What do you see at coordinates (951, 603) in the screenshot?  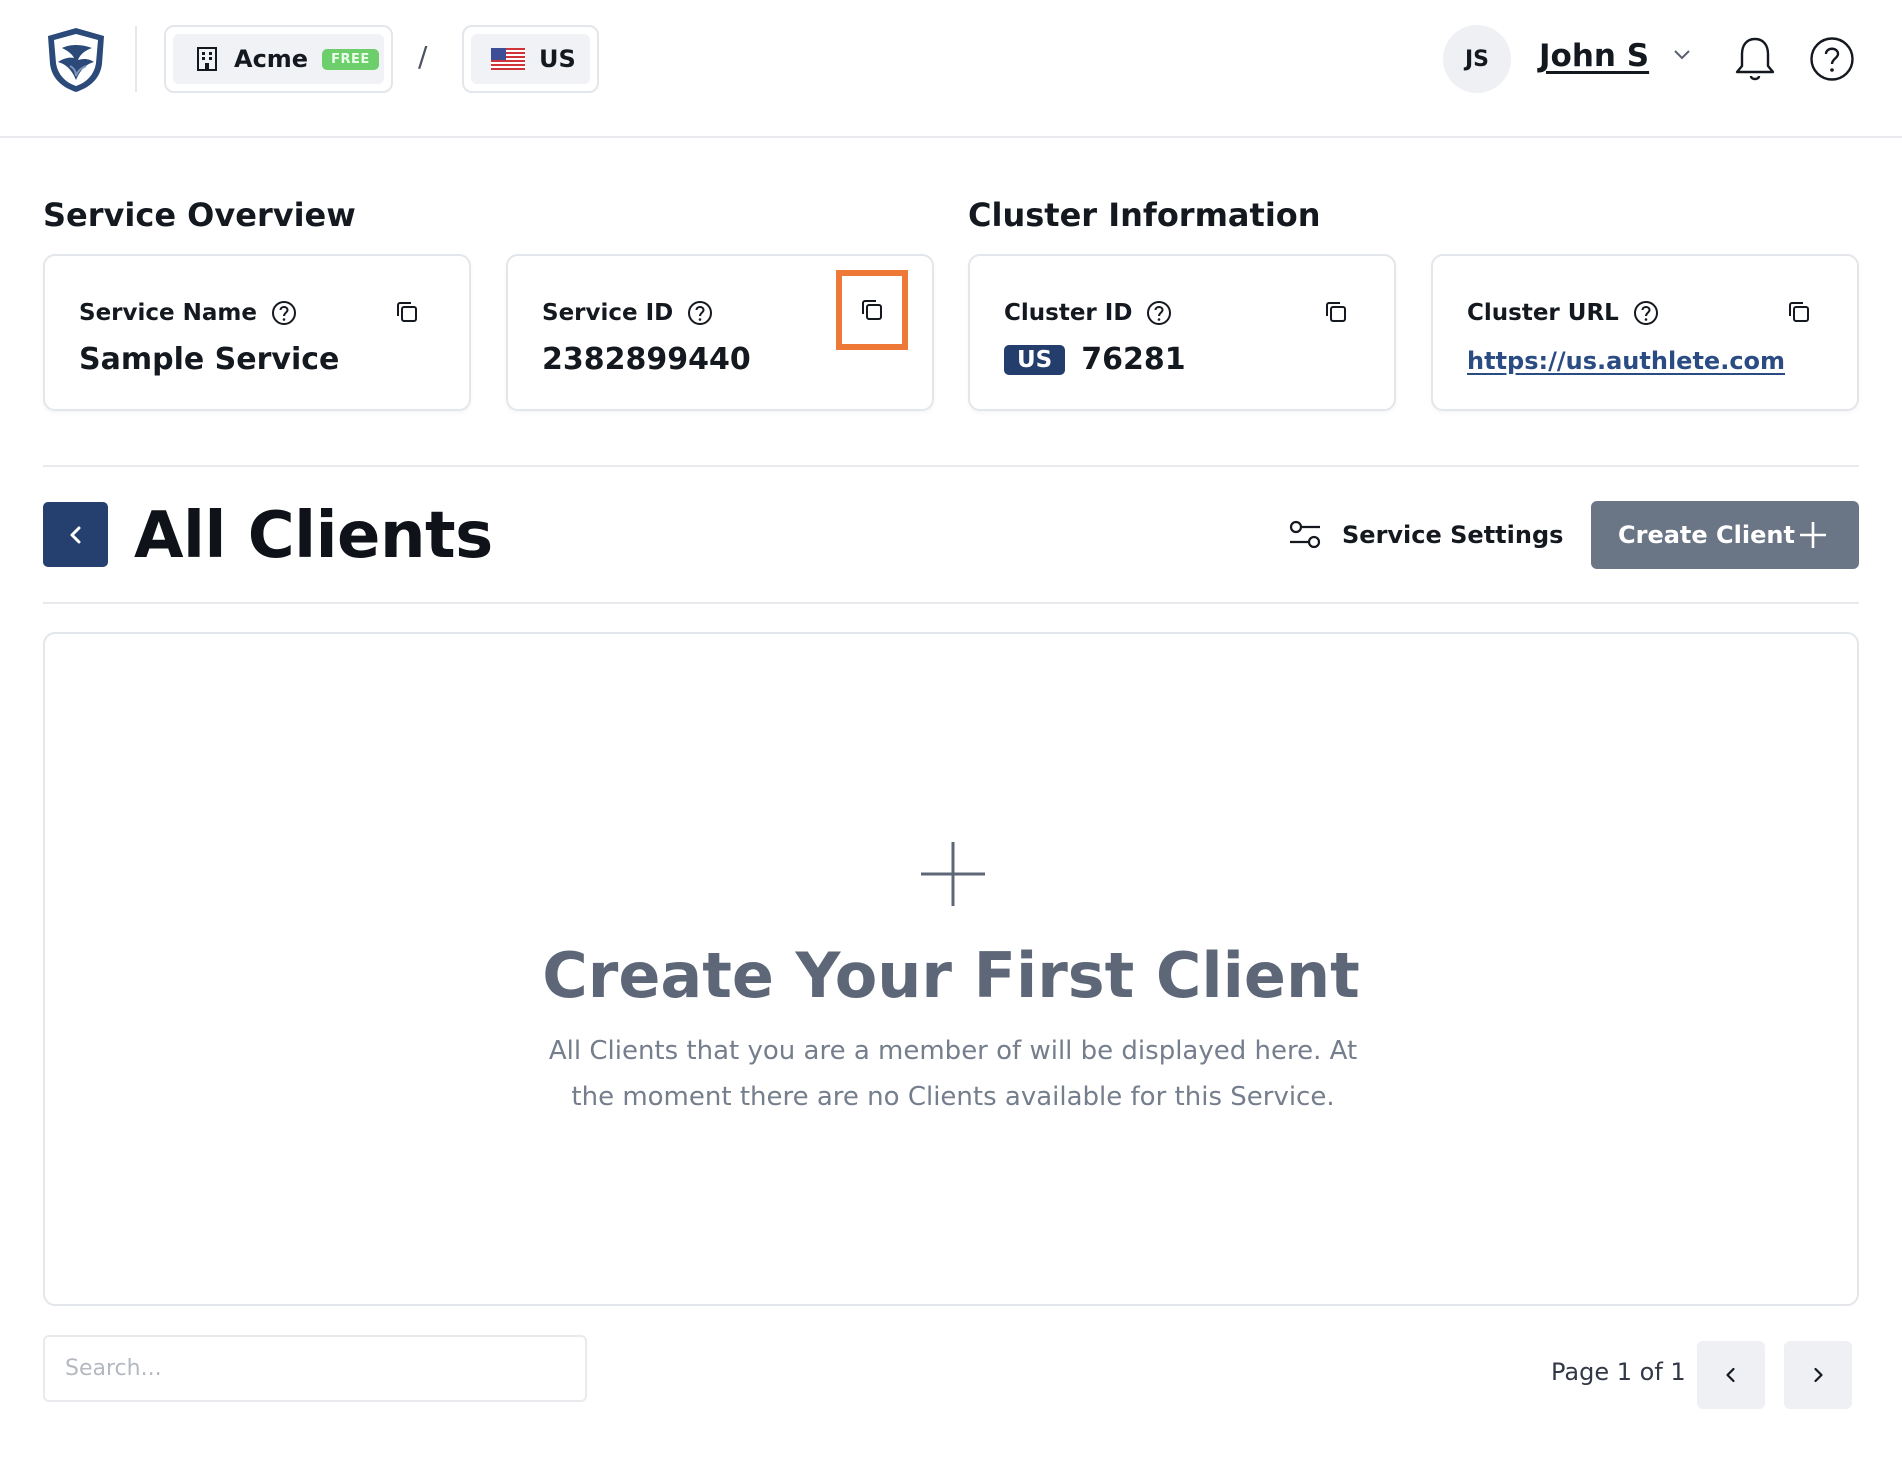 I see `toolbar-divider` at bounding box center [951, 603].